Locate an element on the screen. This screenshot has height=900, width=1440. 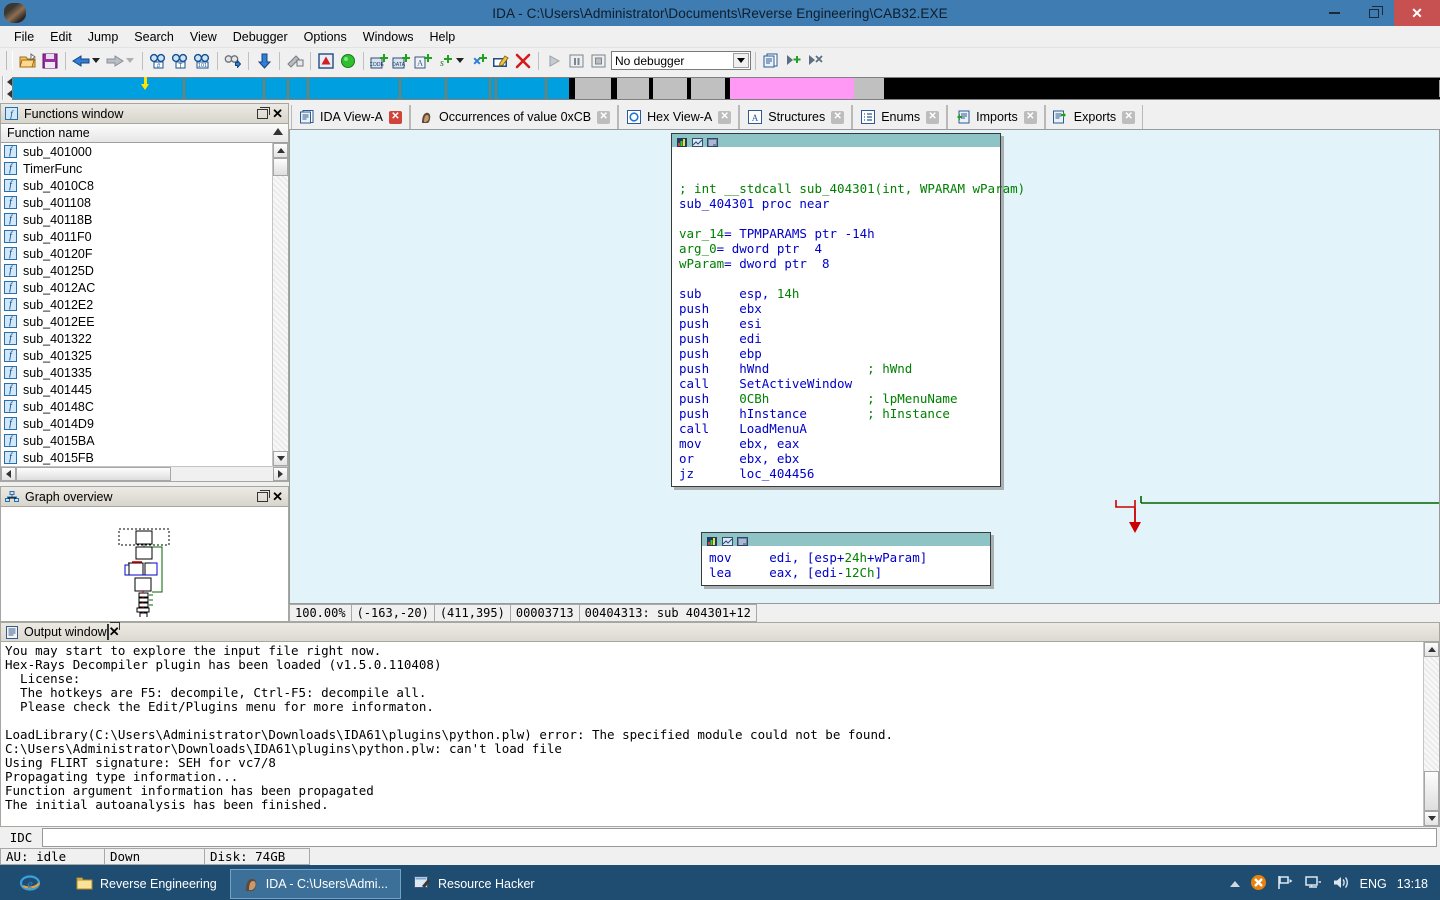
menu-item-file: File is located at coordinates (24, 37).